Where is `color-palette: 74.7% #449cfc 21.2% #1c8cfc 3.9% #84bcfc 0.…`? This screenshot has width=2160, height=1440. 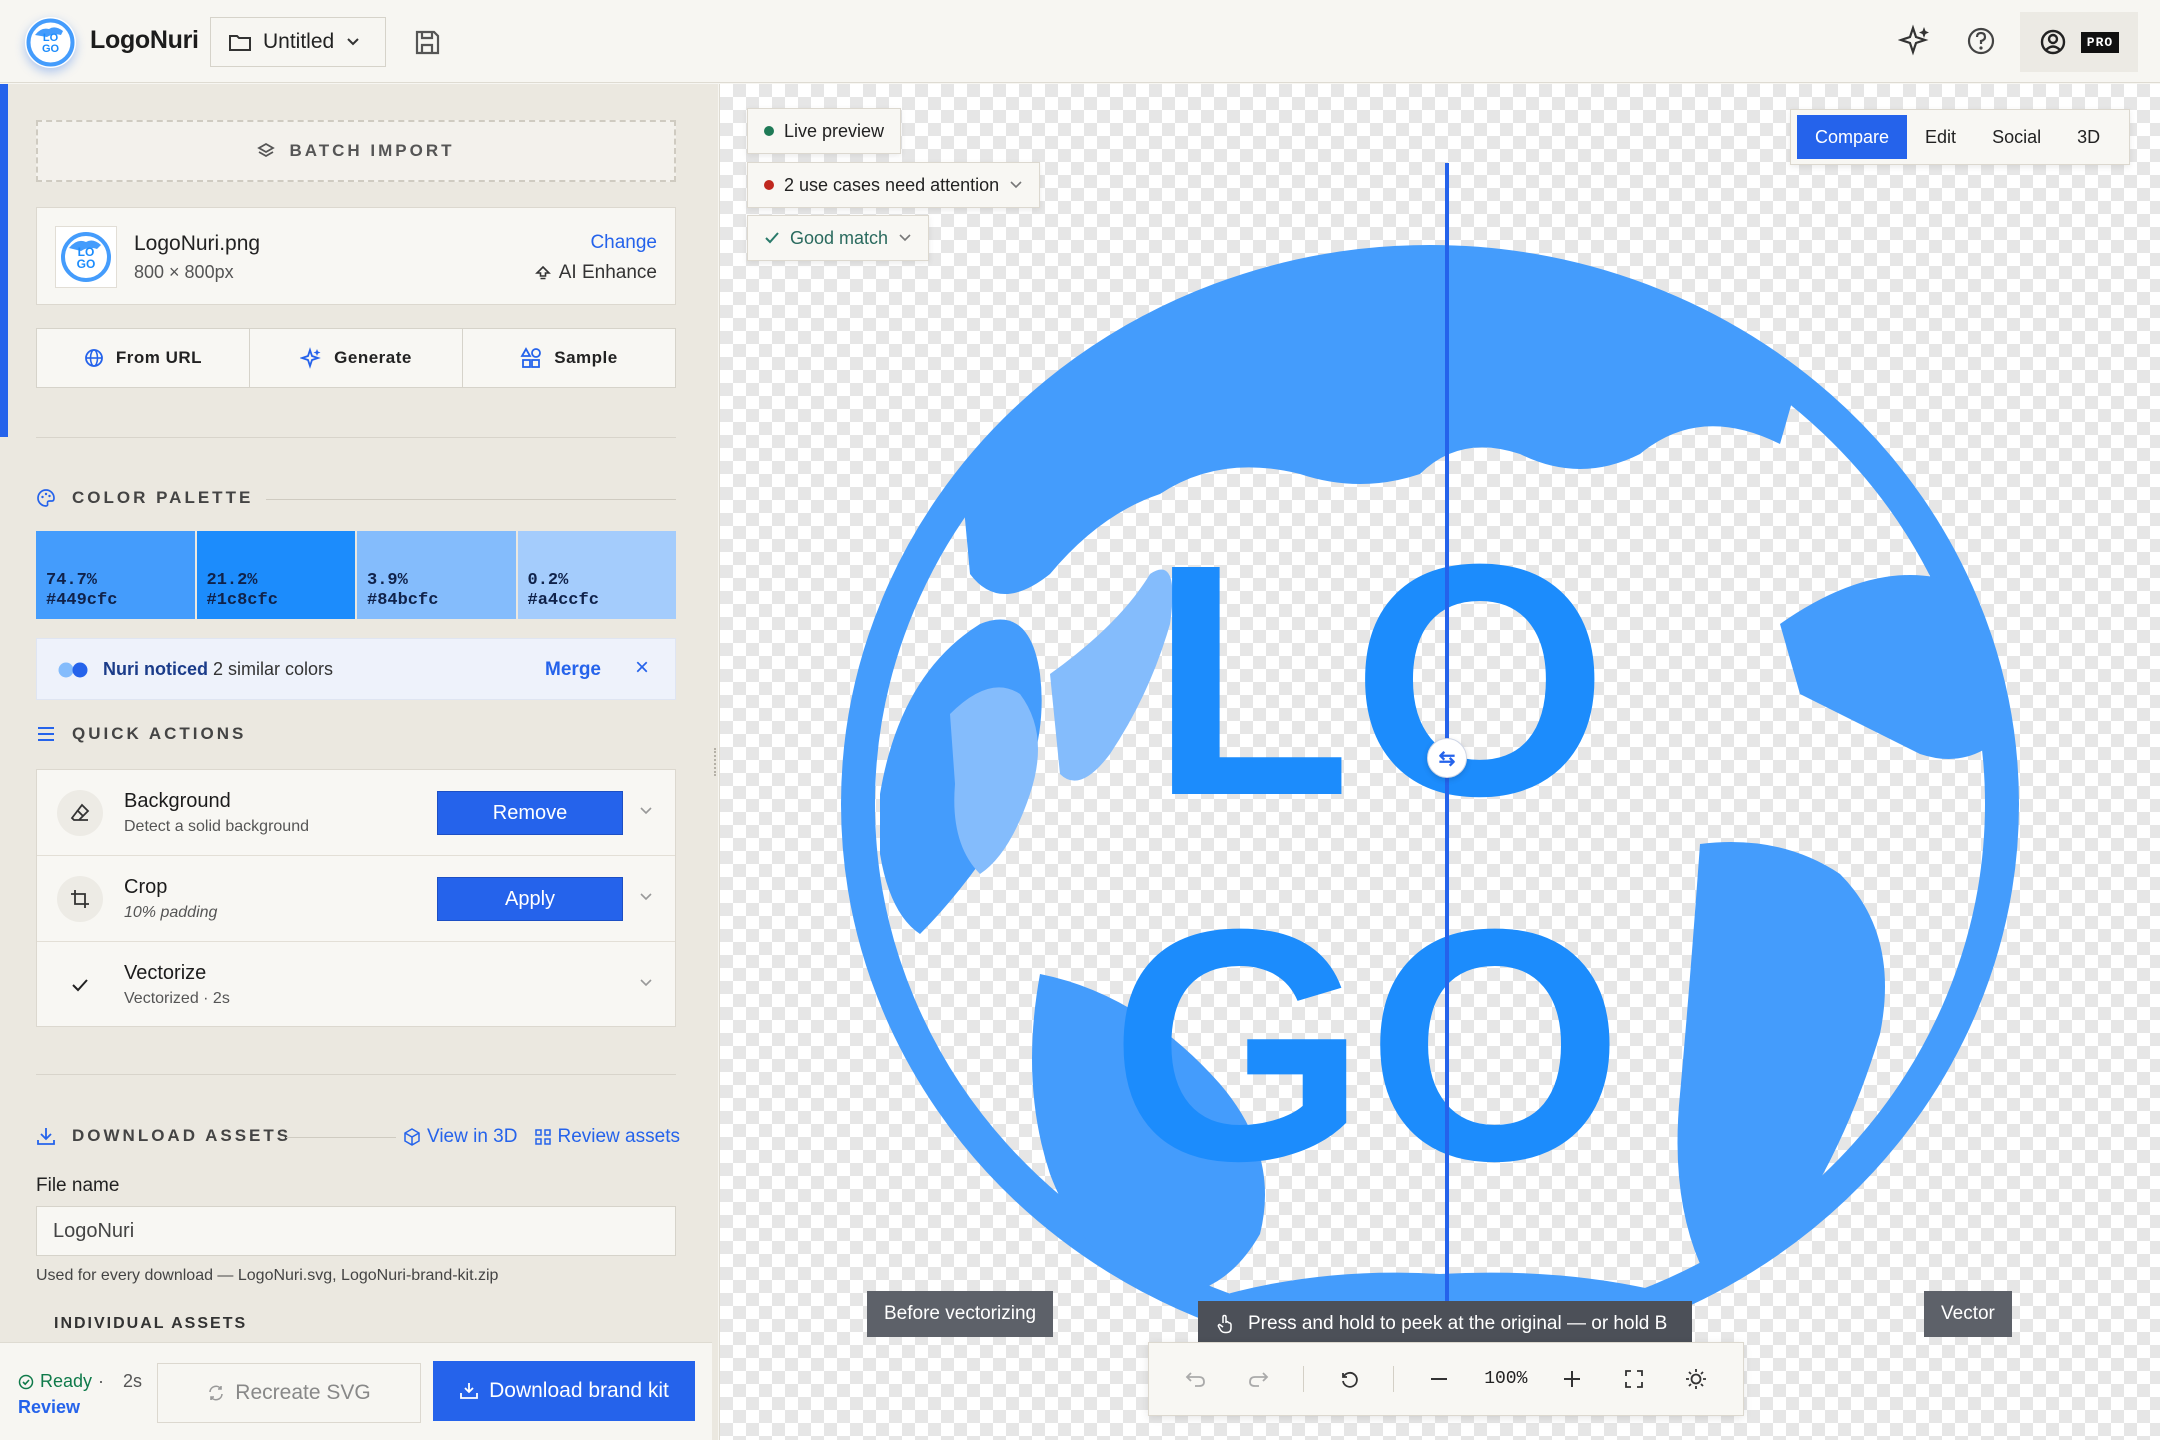 color-palette: 74.7% #449cfc 21.2% #1c8cfc 3.9% #84bcfc 0.… is located at coordinates (356, 575).